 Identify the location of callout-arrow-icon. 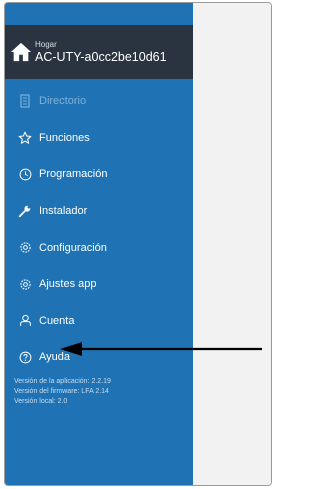
(161, 349).